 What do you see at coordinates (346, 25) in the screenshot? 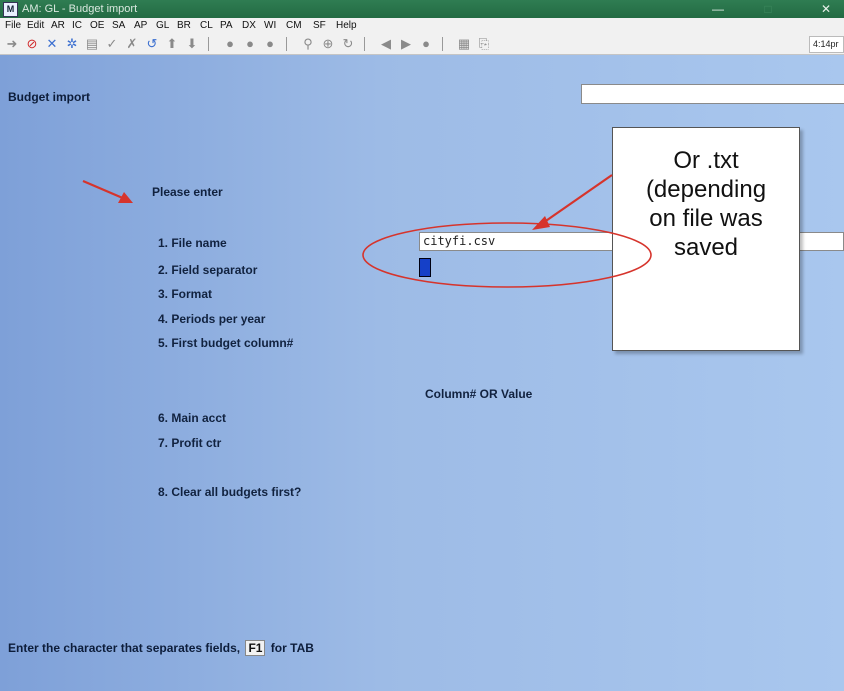
I see `menu-help: Help` at bounding box center [346, 25].